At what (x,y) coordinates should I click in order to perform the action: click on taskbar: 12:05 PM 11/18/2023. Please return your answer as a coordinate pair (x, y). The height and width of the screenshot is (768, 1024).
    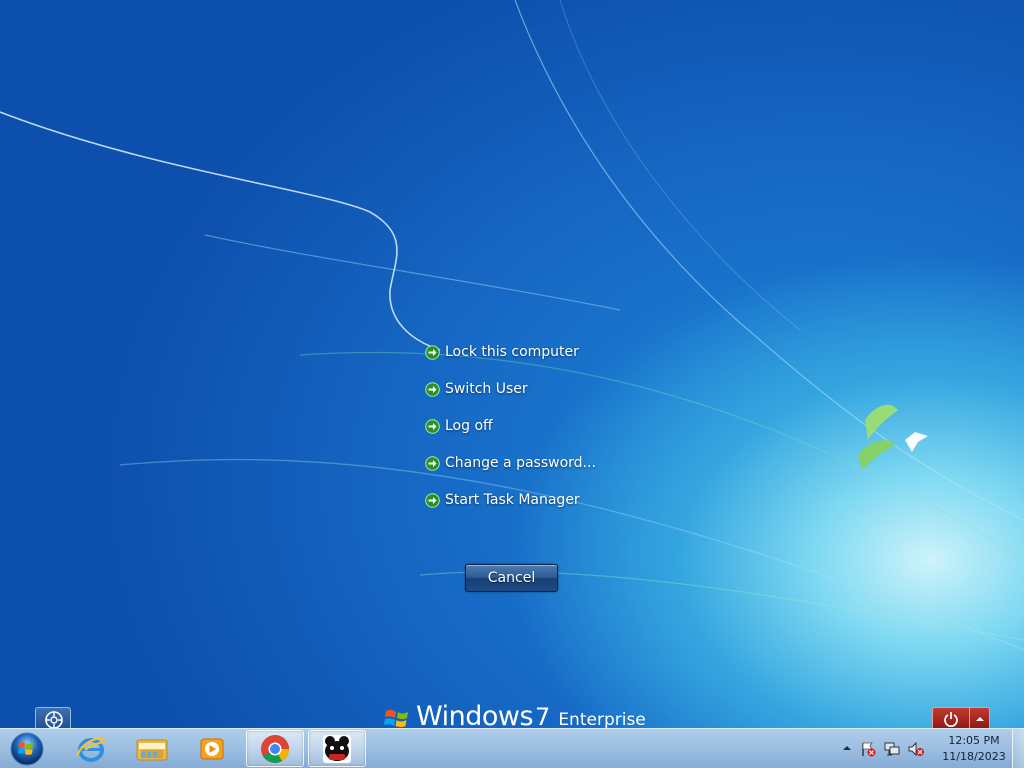
    Looking at the image, I should click on (512, 748).